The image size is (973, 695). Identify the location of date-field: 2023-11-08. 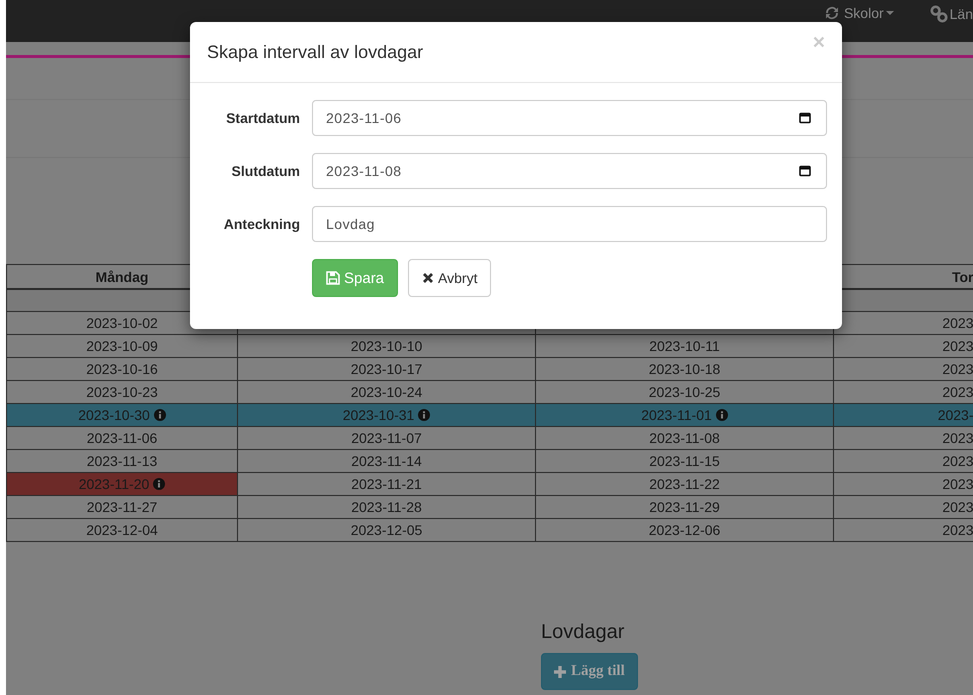
(569, 171).